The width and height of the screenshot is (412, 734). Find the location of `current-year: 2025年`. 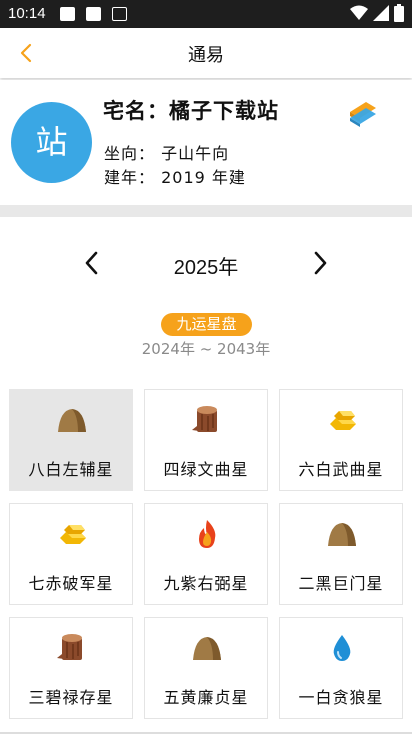

current-year: 2025年 is located at coordinates (206, 268).